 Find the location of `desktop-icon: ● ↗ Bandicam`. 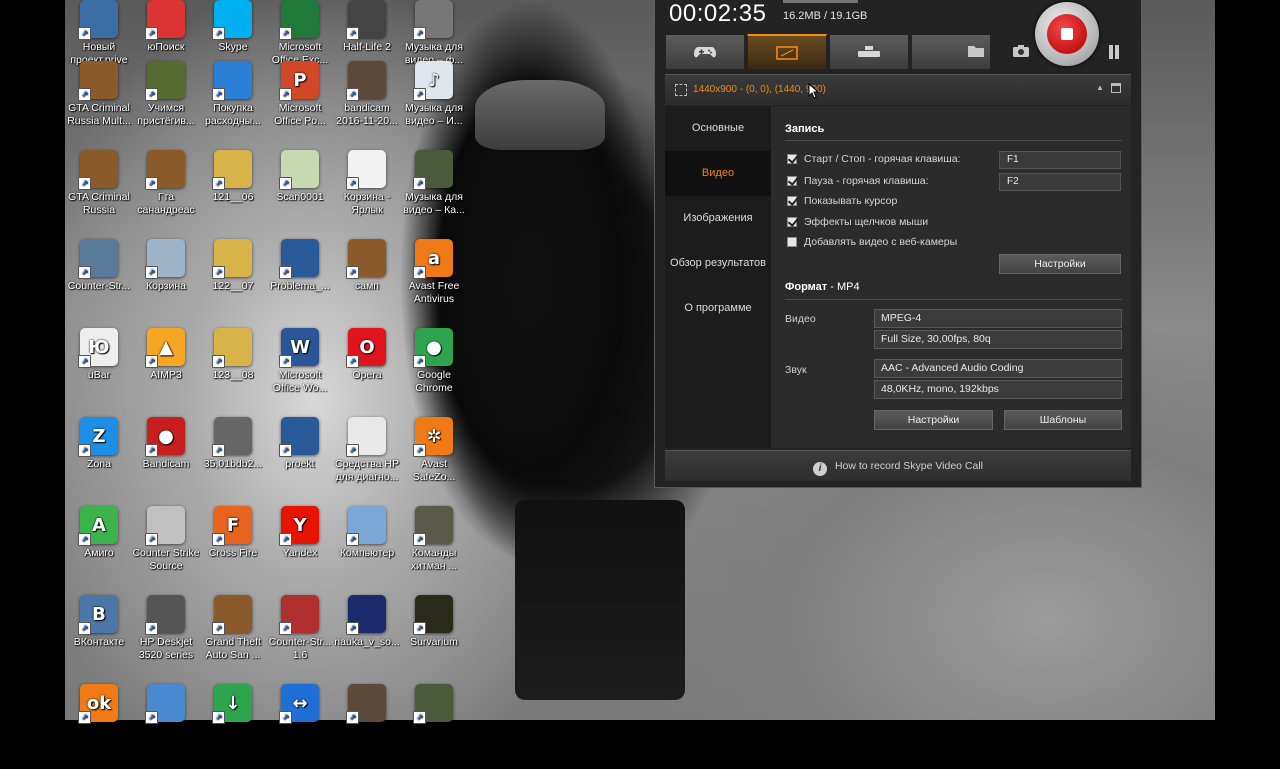

desktop-icon: ● ↗ Bandicam is located at coordinates (166, 457).